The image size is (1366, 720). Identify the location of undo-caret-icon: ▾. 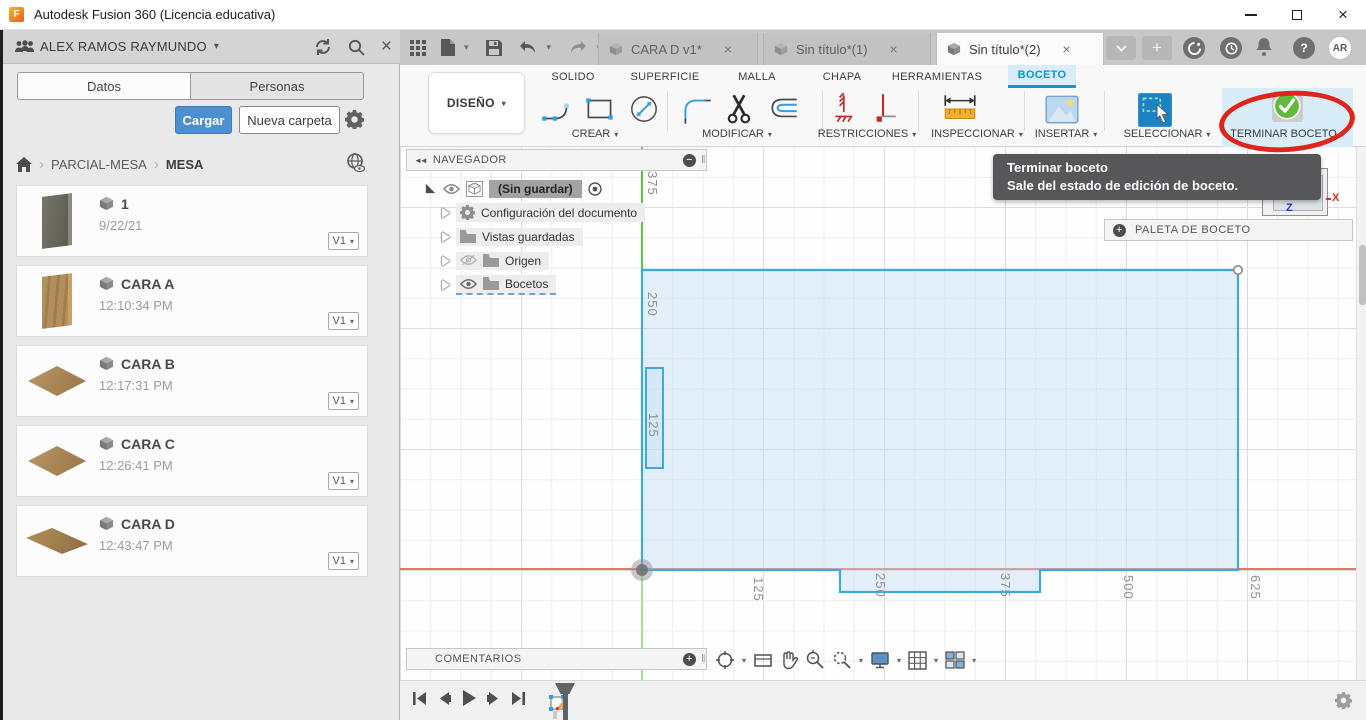
(549, 47).